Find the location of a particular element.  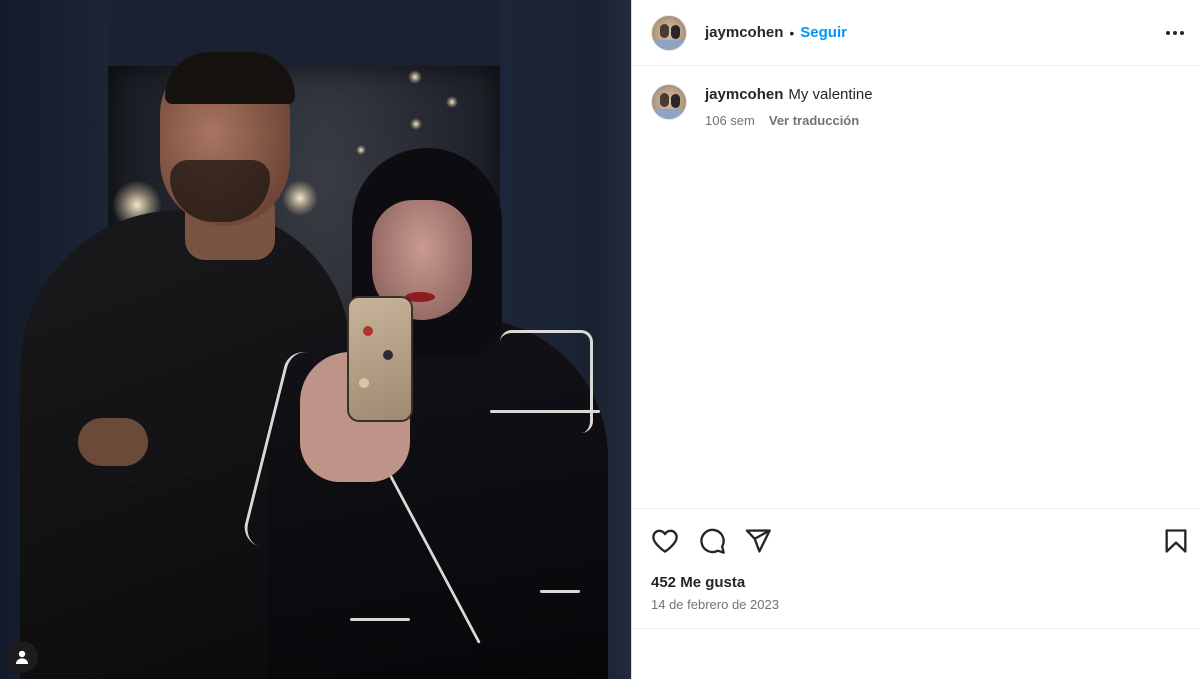

share-icon is located at coordinates (758, 541).